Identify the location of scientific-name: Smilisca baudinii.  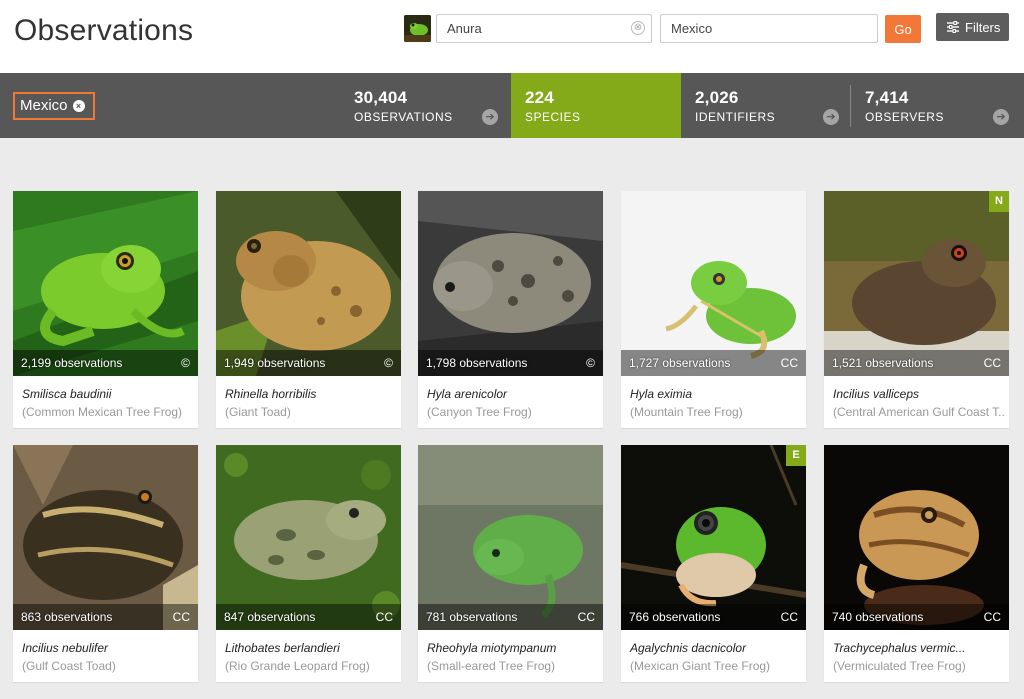
(66, 394).